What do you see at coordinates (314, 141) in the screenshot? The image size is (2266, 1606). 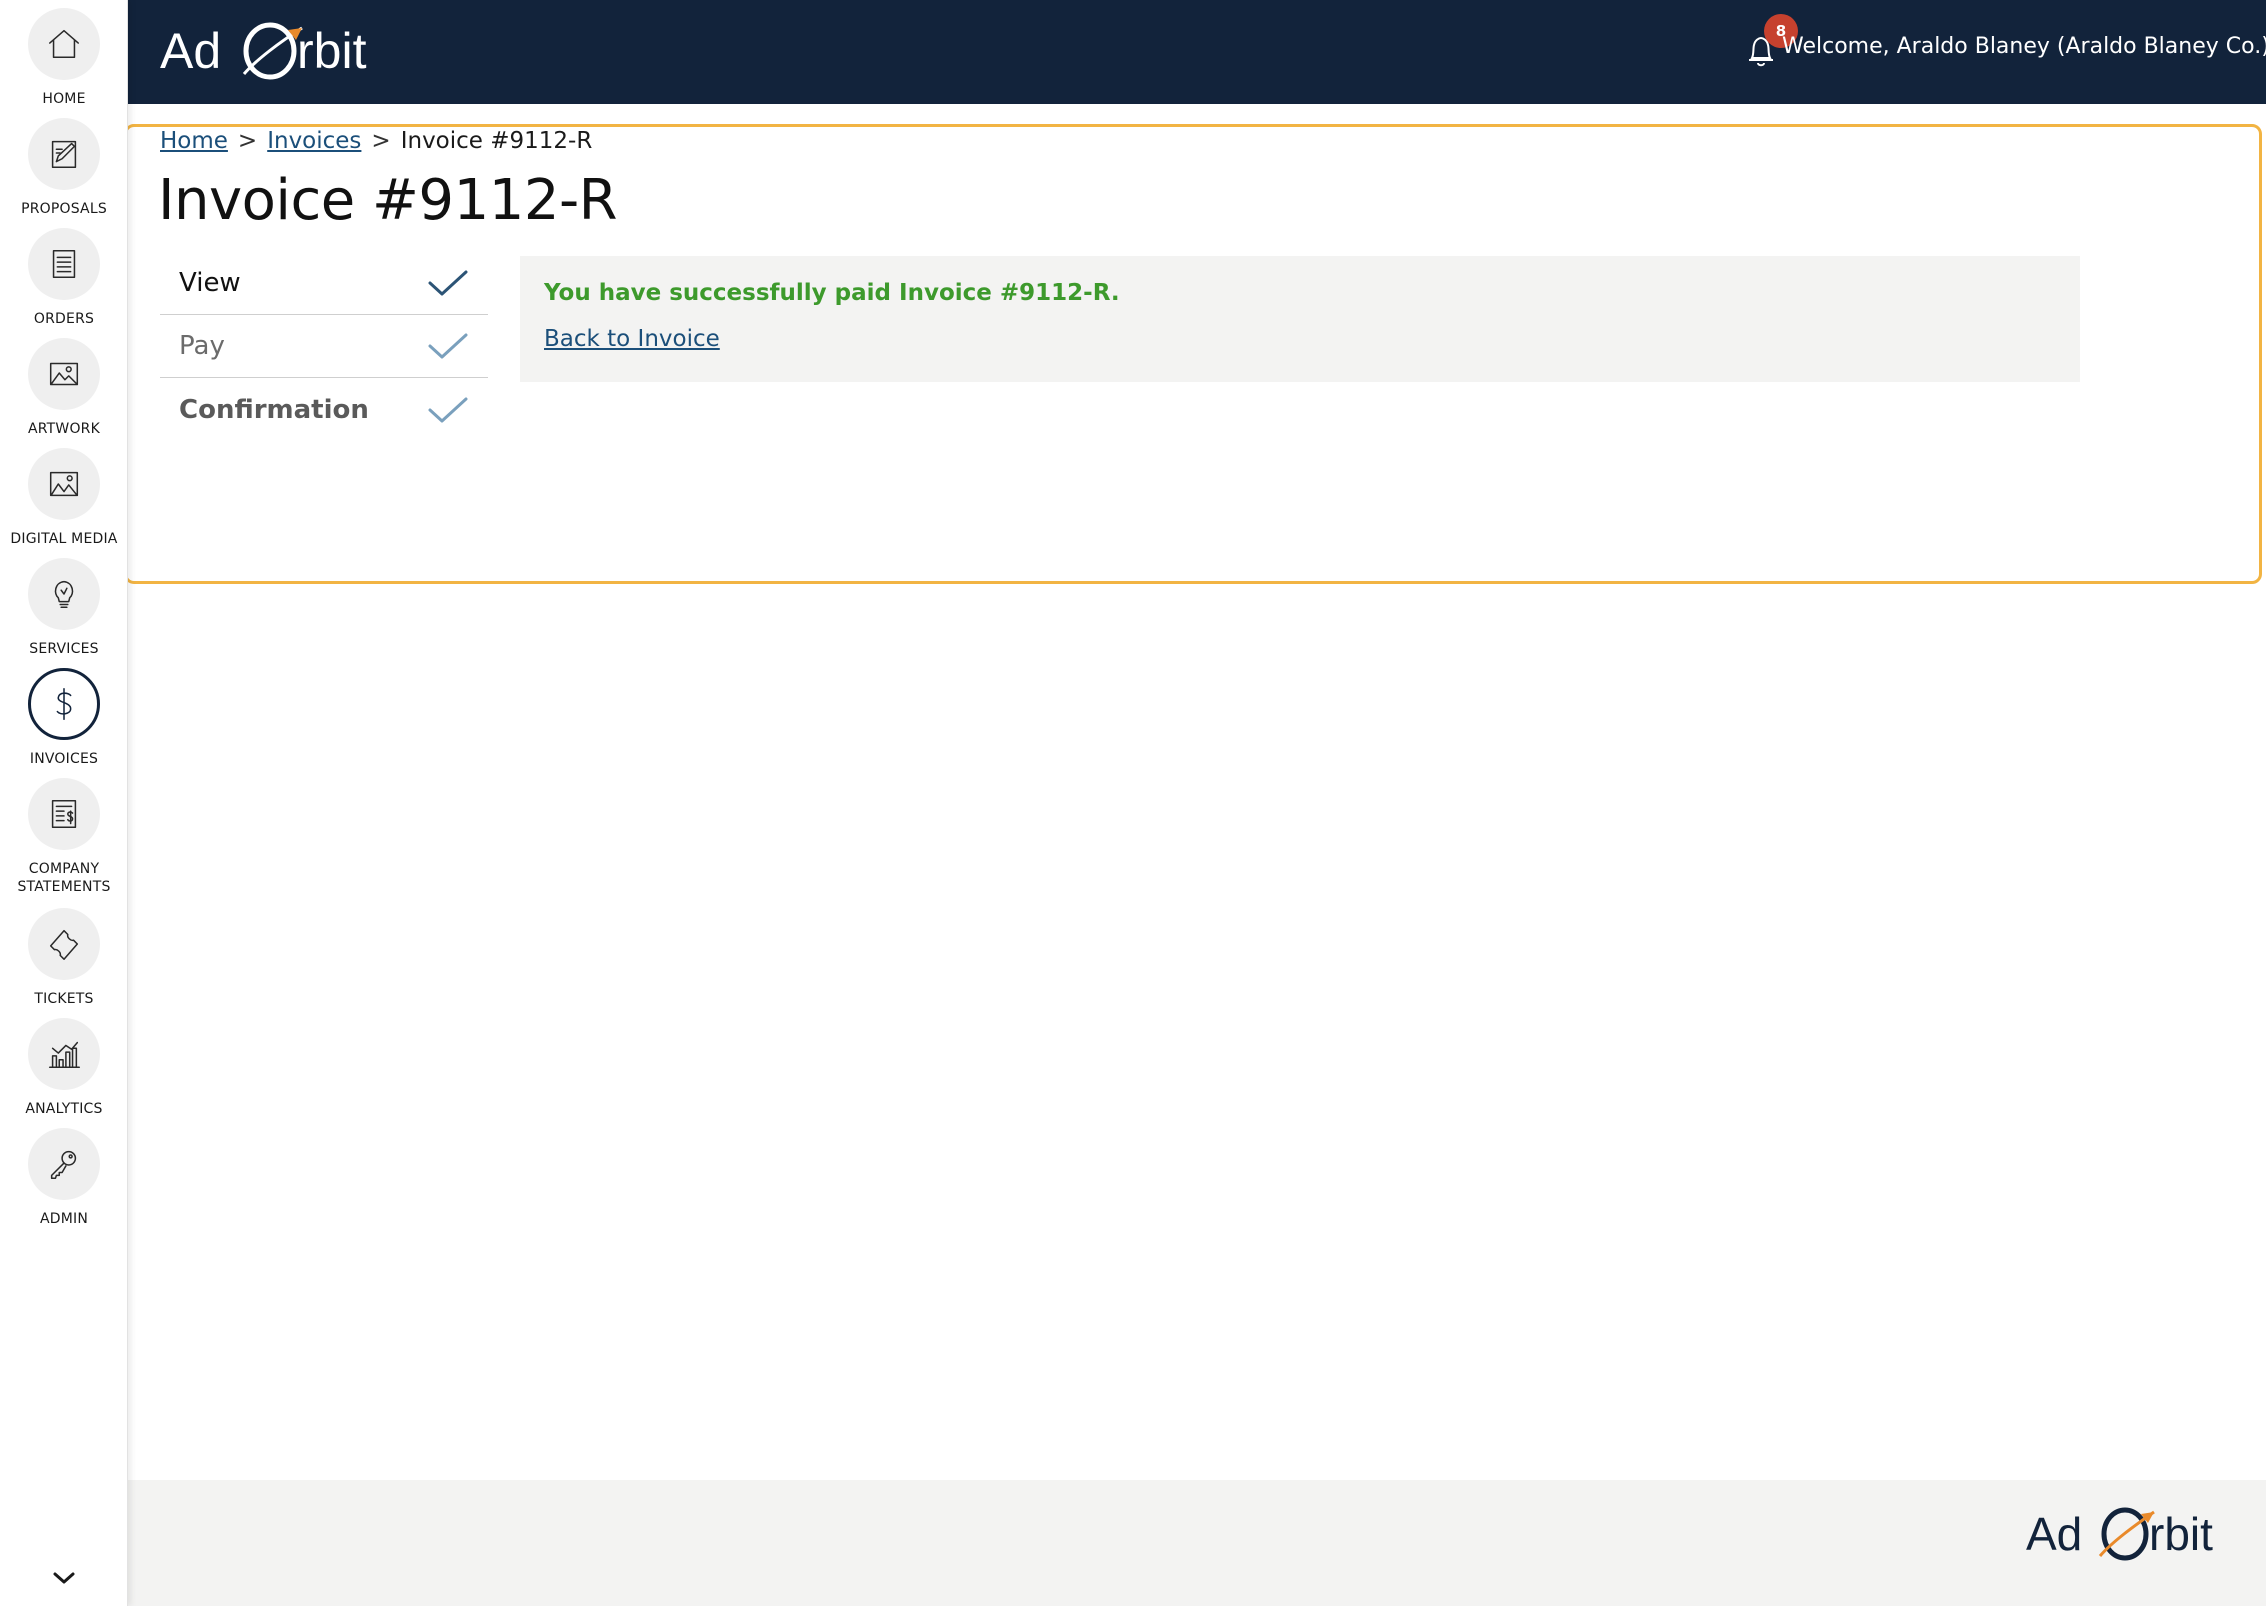 I see `breadcrumb-invoices-link: Invoices` at bounding box center [314, 141].